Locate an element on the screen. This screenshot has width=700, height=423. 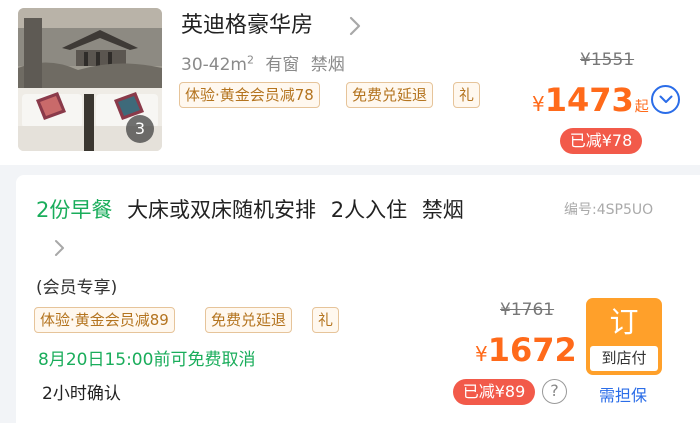
room-window: 有窗 is located at coordinates (282, 65).